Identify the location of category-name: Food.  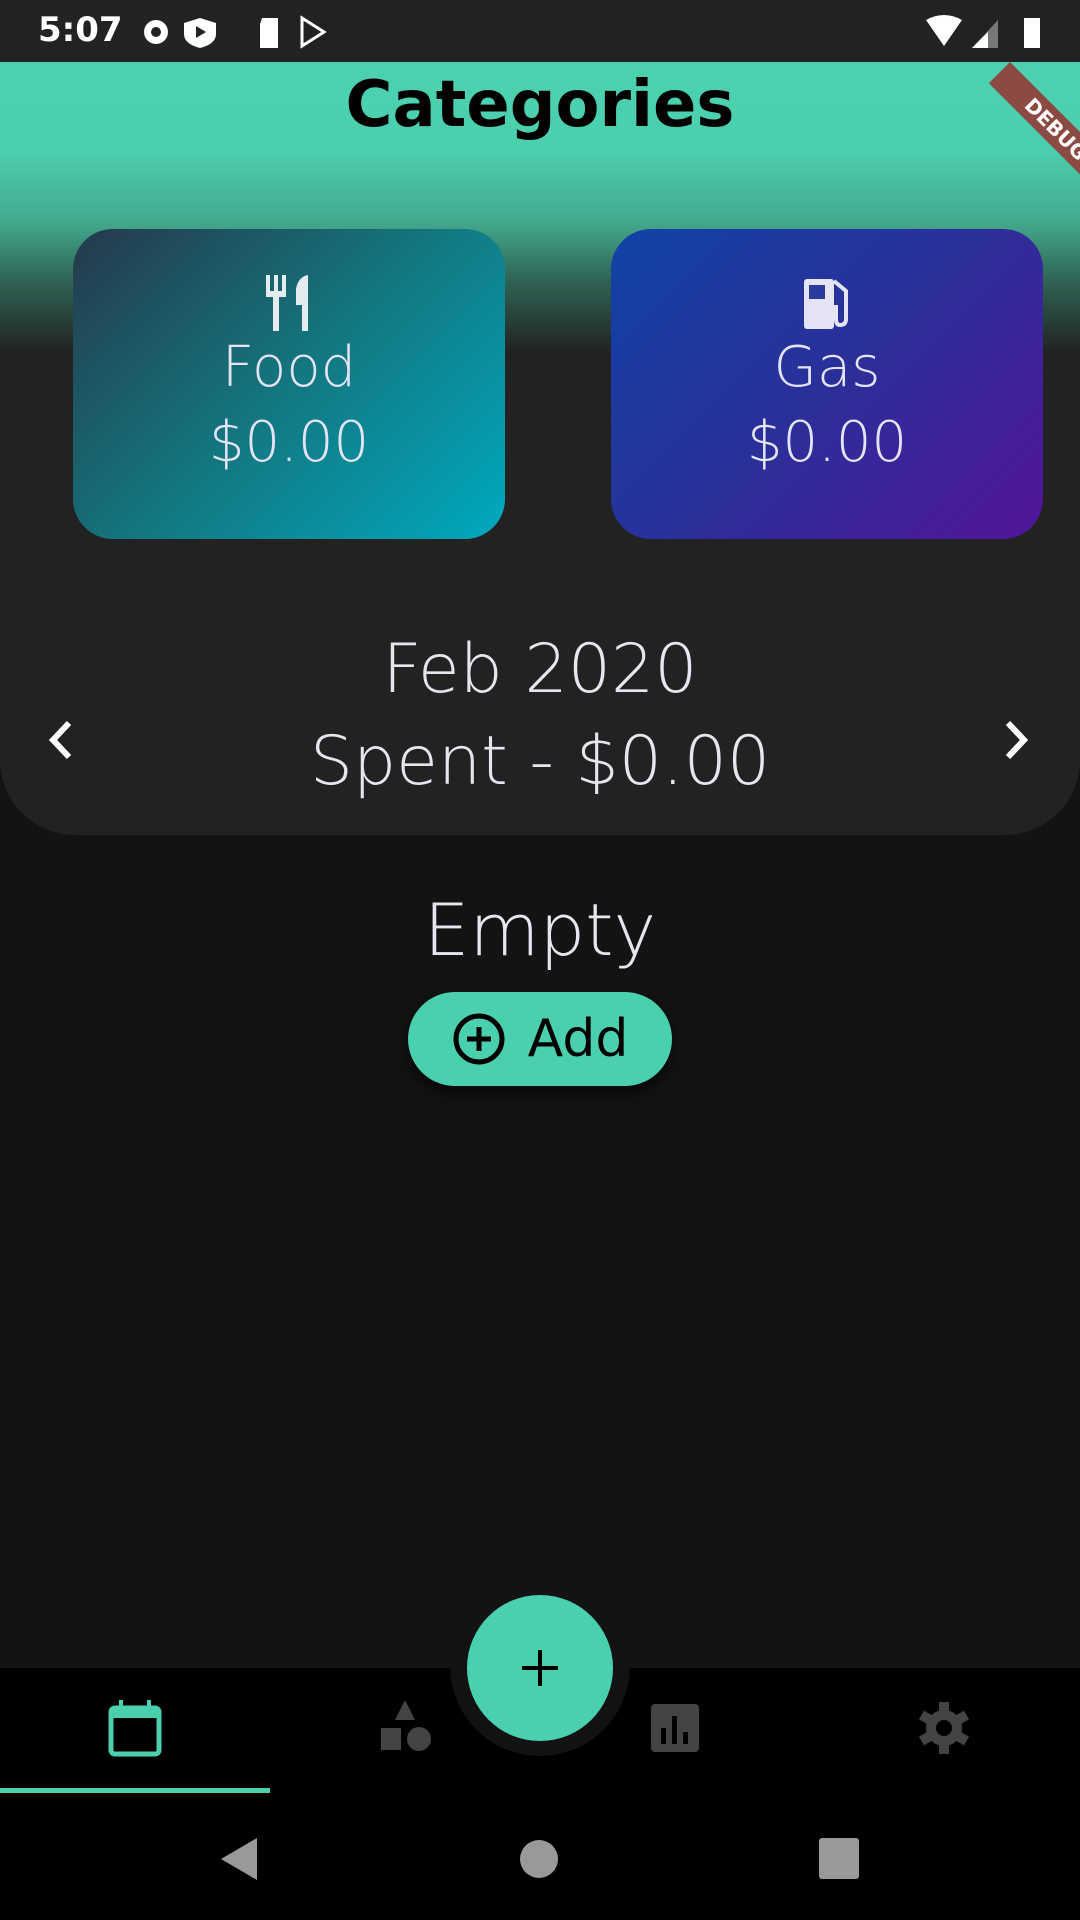
(289, 367).